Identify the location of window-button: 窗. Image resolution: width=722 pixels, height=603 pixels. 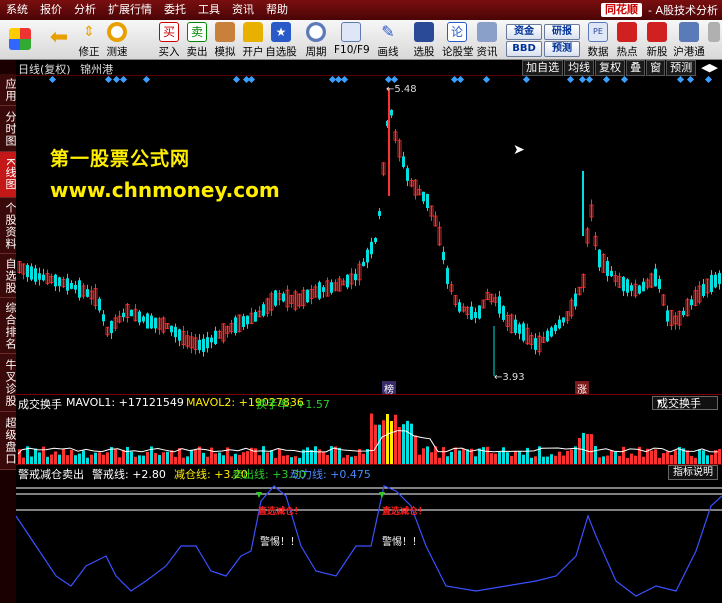
(656, 68).